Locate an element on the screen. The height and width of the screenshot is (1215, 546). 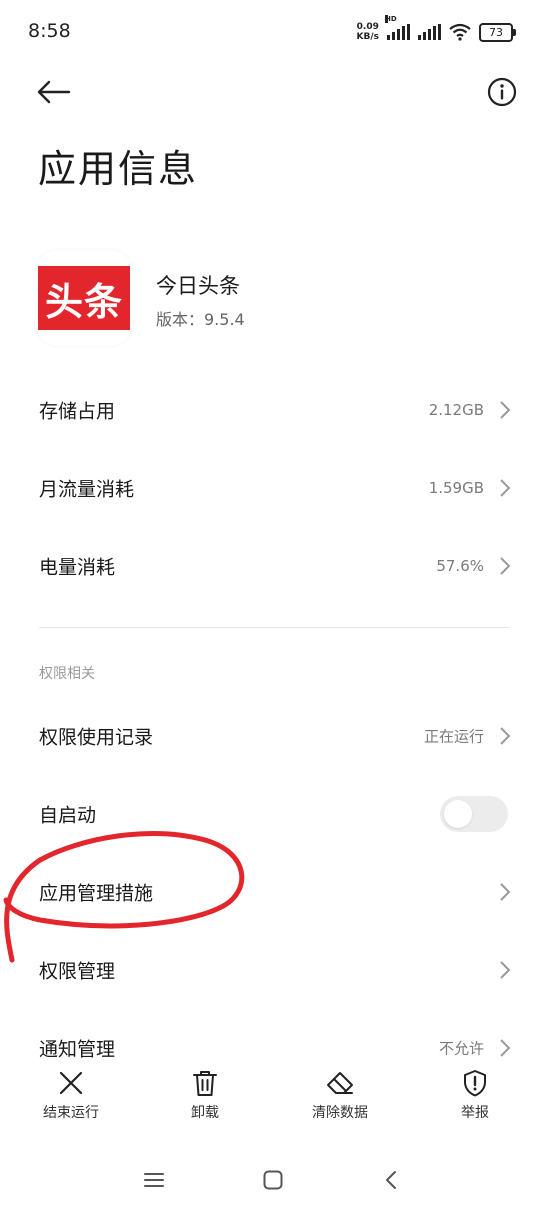
divider is located at coordinates (274, 627).